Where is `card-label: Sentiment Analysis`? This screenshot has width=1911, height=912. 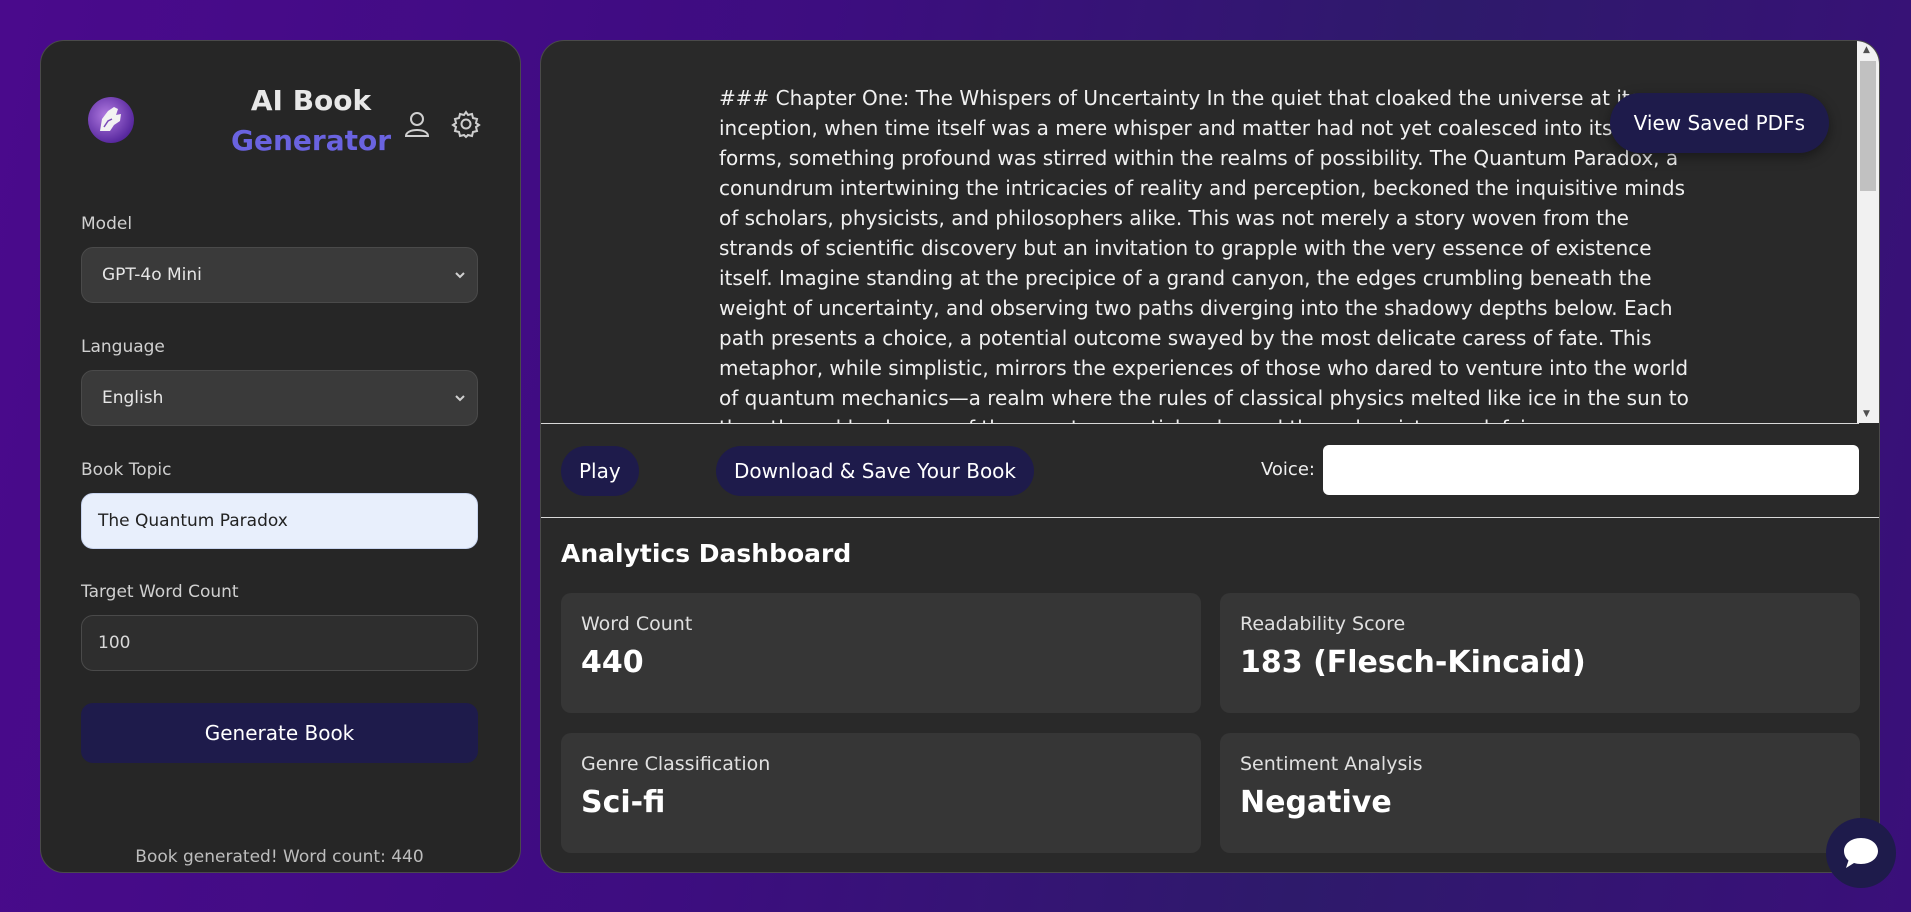
card-label: Sentiment Analysis is located at coordinates (1331, 764).